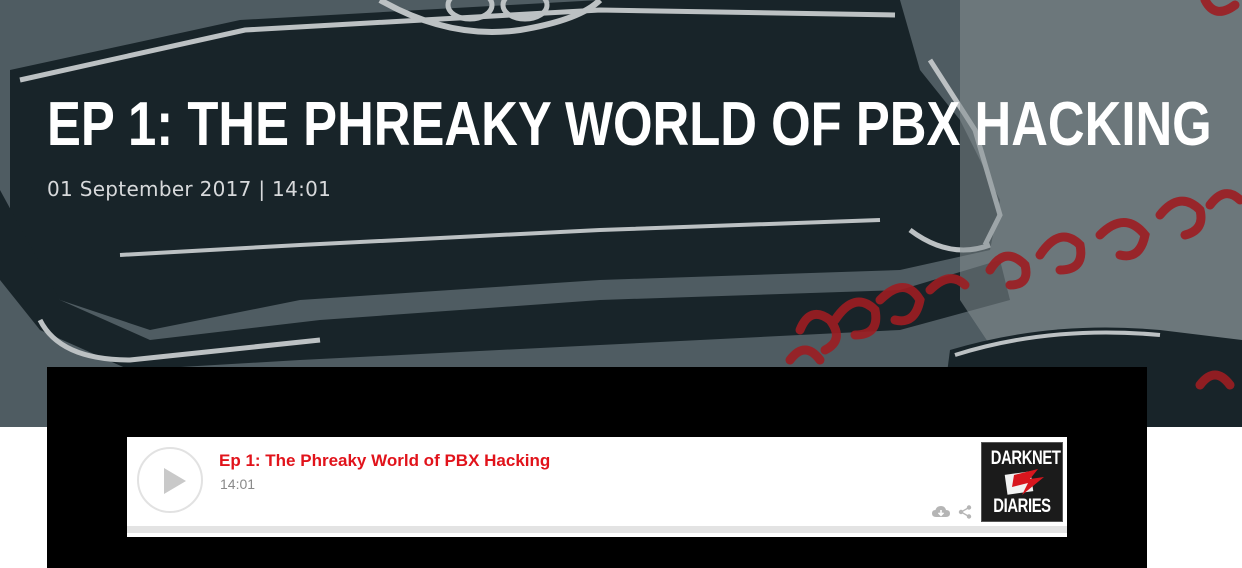 The height and width of the screenshot is (568, 1242). What do you see at coordinates (941, 512) in the screenshot?
I see `cloud-download-icon` at bounding box center [941, 512].